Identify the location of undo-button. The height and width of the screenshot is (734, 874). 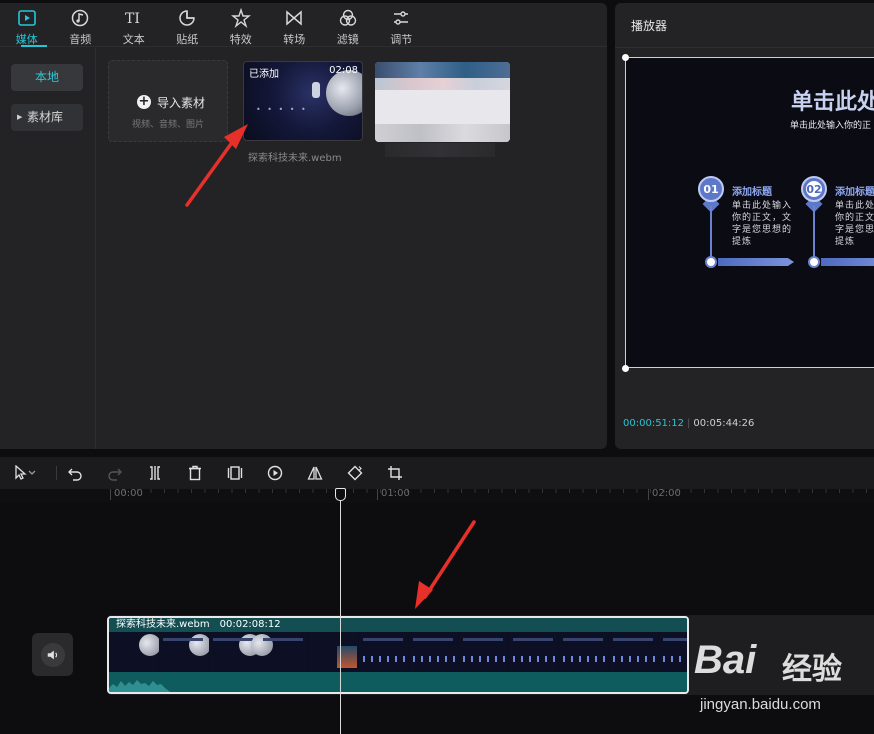
(75, 473).